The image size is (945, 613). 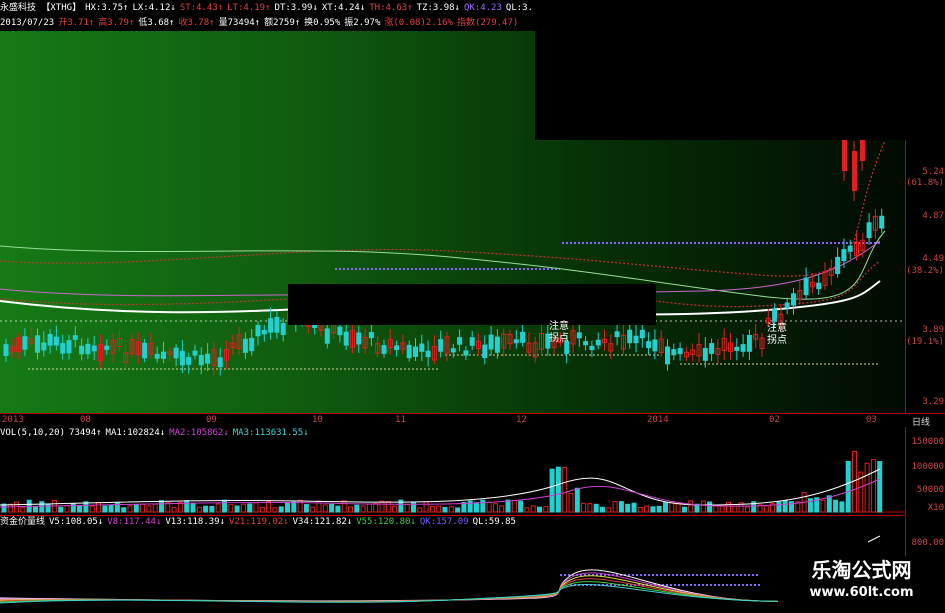 What do you see at coordinates (400, 420) in the screenshot?
I see `time-label: 11` at bounding box center [400, 420].